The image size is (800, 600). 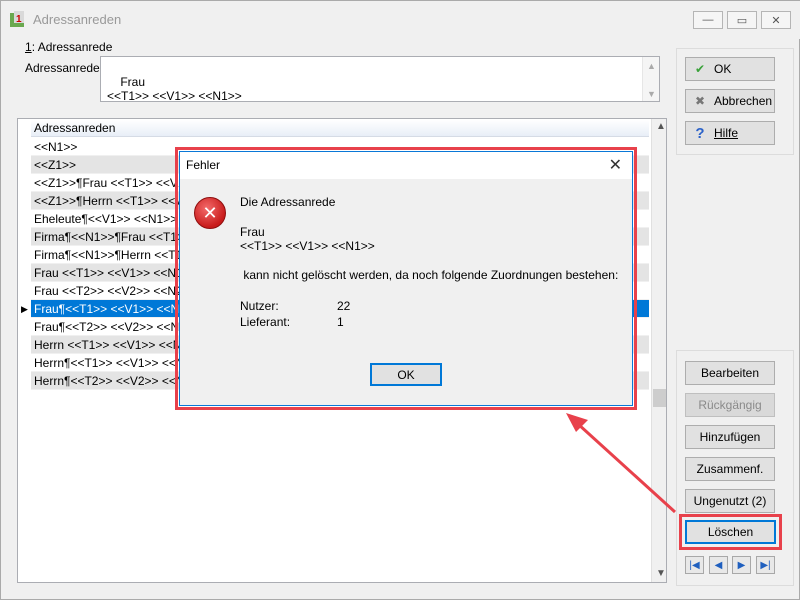 What do you see at coordinates (776, 20) in the screenshot?
I see `close-button: ✕` at bounding box center [776, 20].